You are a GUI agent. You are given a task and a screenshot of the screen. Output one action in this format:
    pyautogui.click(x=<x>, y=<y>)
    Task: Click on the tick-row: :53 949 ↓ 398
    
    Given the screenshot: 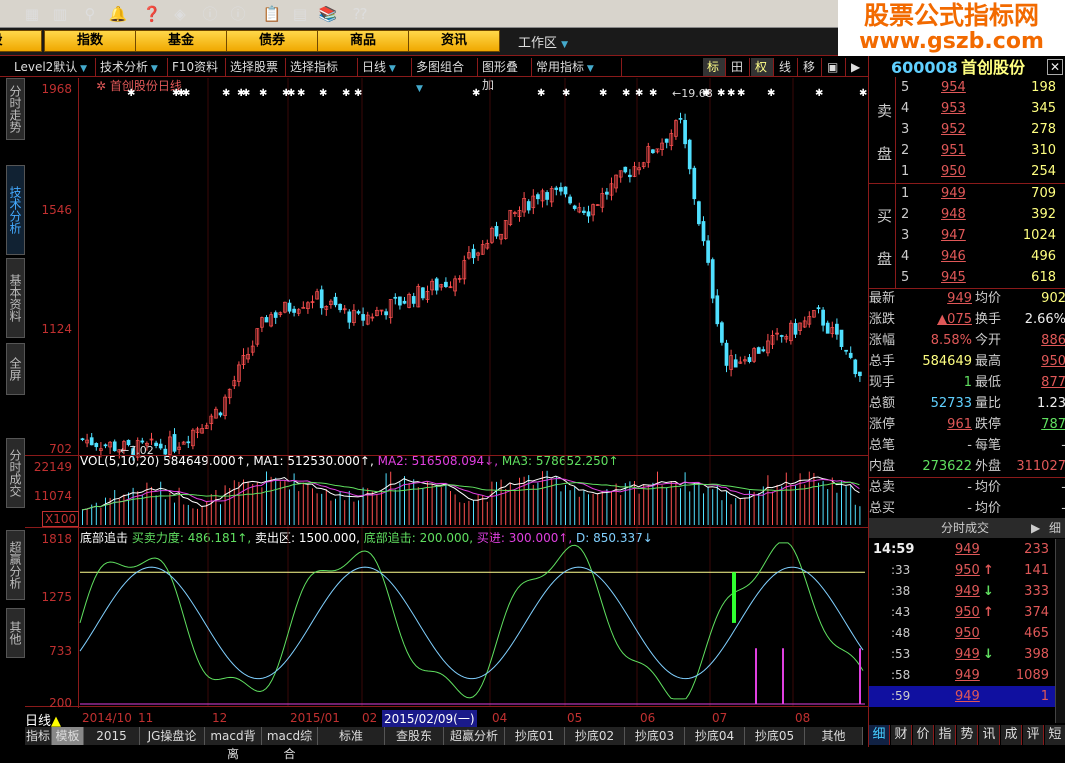 What is the action you would take?
    pyautogui.click(x=962, y=654)
    